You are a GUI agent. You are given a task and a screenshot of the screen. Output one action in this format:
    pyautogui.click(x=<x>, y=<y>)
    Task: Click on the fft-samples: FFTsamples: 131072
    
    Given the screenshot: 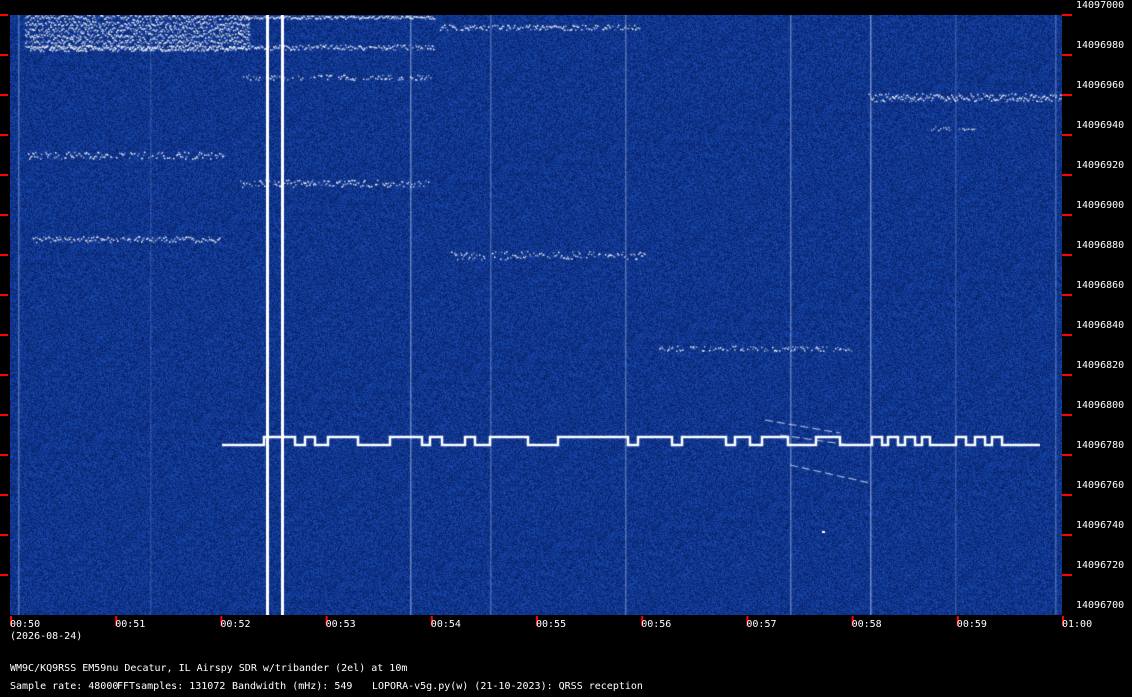 What is the action you would take?
    pyautogui.click(x=171, y=686)
    